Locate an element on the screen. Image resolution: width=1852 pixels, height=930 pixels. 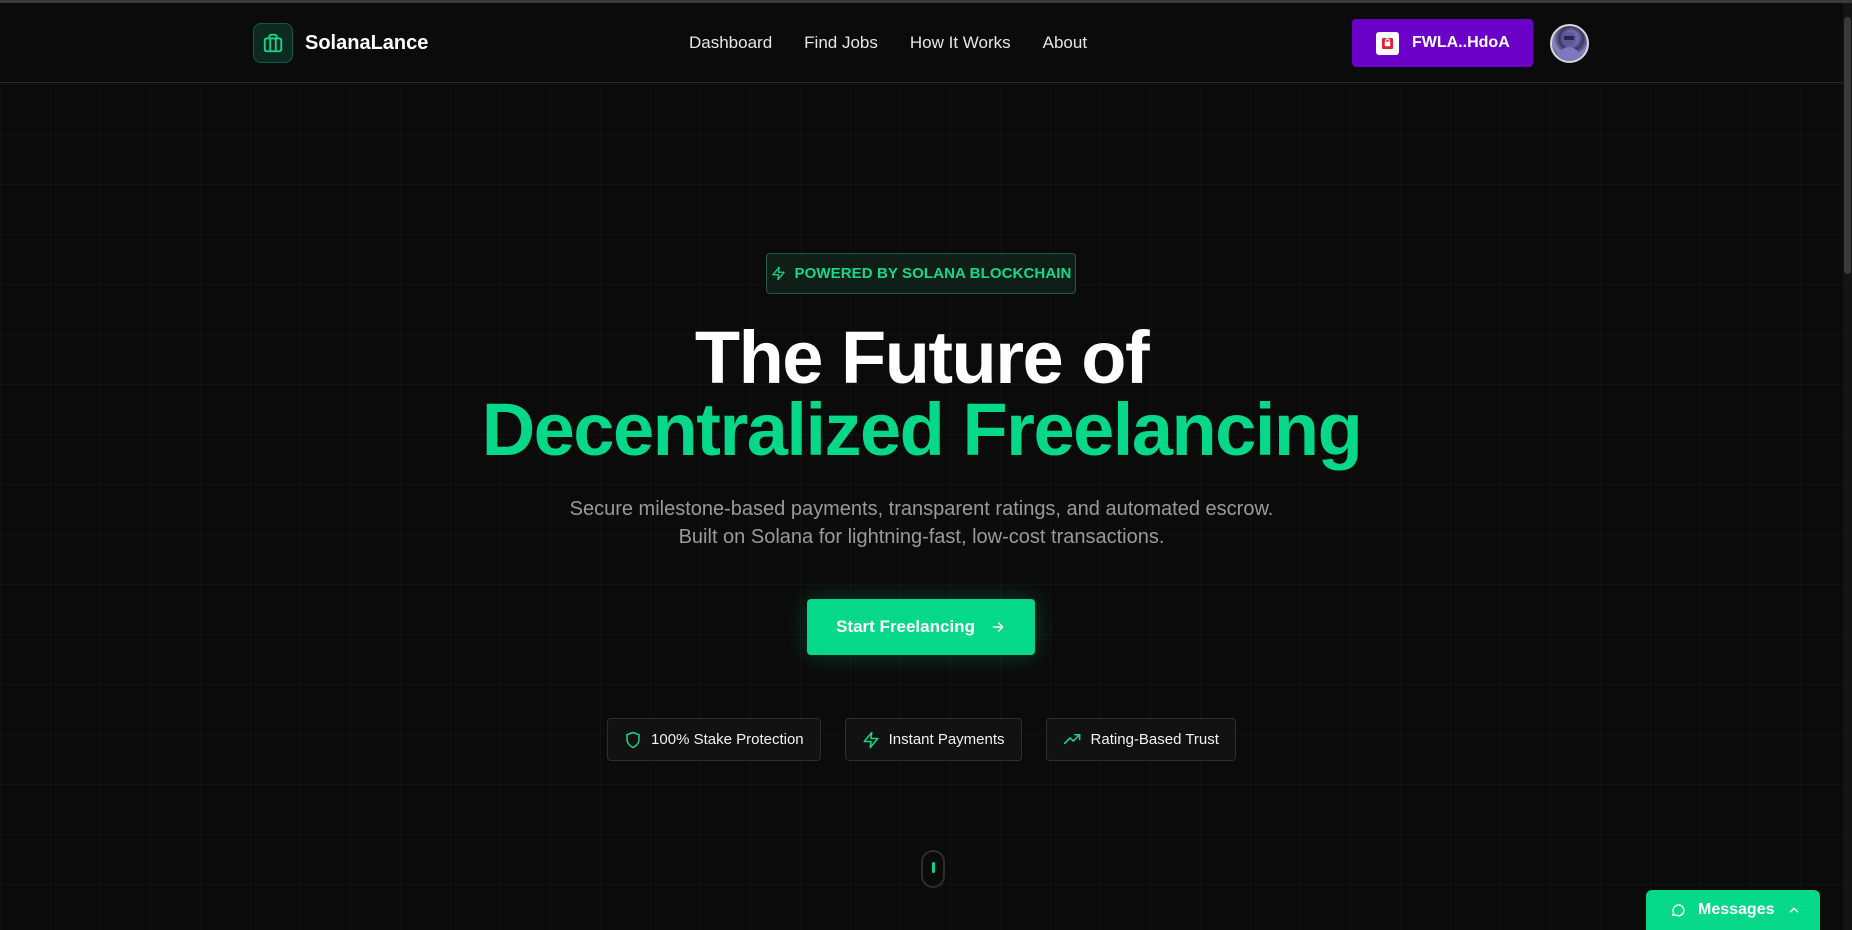
chevron-up-icon is located at coordinates (1793, 910).